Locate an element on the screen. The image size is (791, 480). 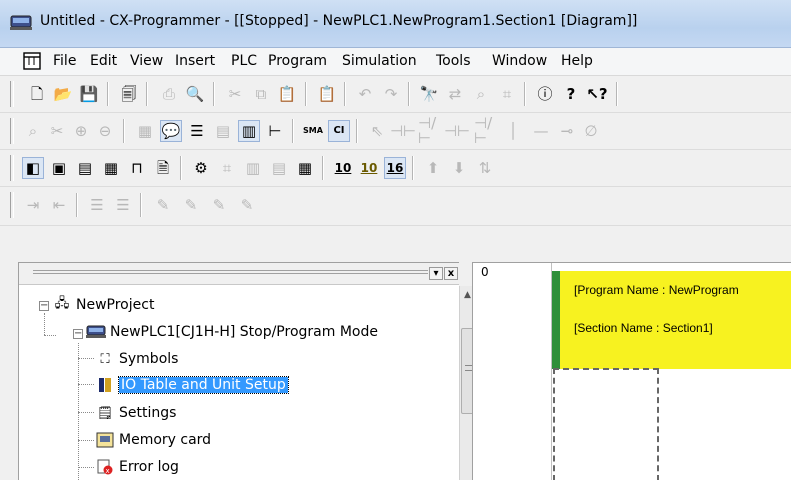
vertical-line-icon: │ is located at coordinates (513, 131).